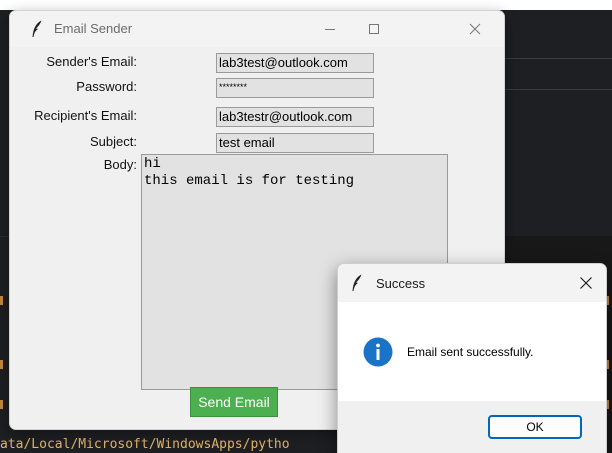  What do you see at coordinates (85, 115) in the screenshot?
I see `recipient-email-label: Recipient's Email:` at bounding box center [85, 115].